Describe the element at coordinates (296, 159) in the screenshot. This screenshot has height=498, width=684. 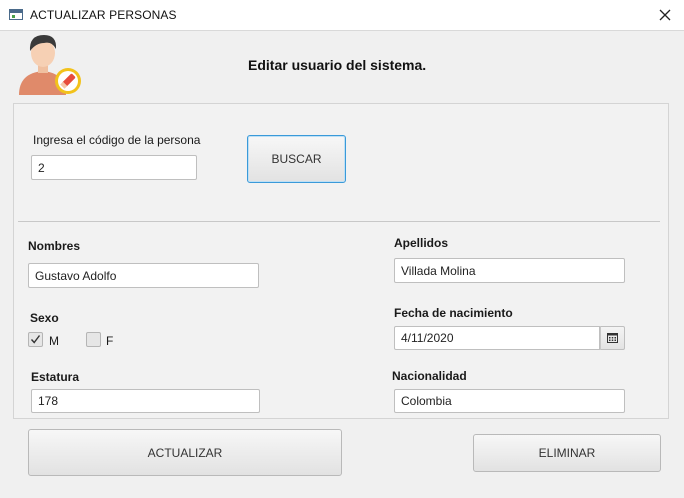
I see `search-button: BUSCAR` at that location.